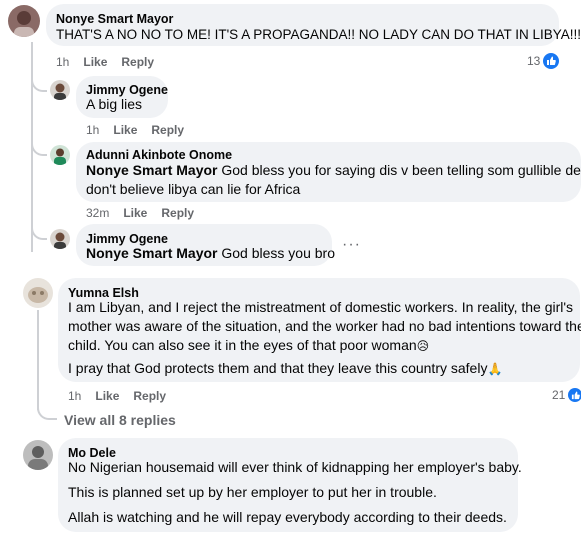  Describe the element at coordinates (114, 19) in the screenshot. I see `comment-author: Nonye Smart Mayor` at that location.